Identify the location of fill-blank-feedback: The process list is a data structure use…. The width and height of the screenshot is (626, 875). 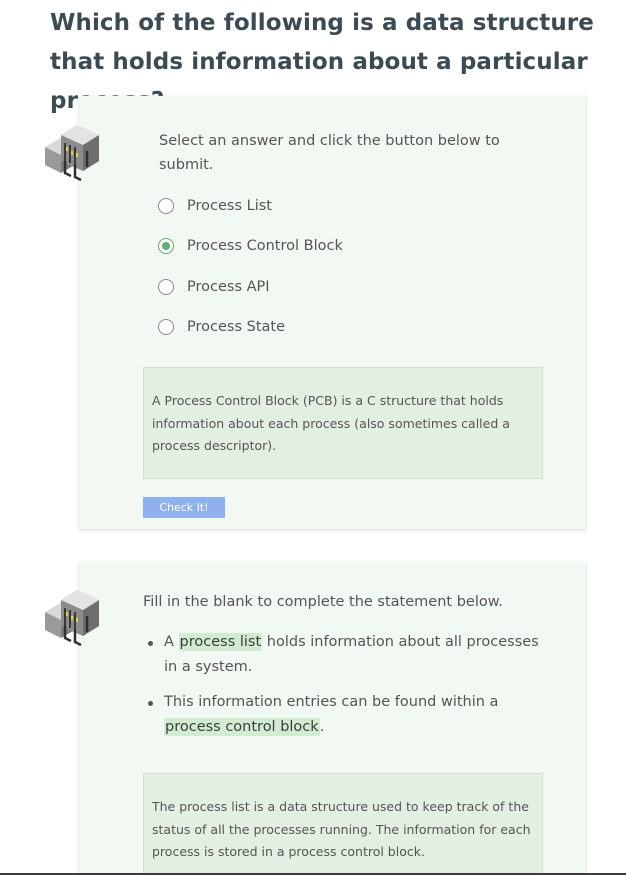
(343, 824).